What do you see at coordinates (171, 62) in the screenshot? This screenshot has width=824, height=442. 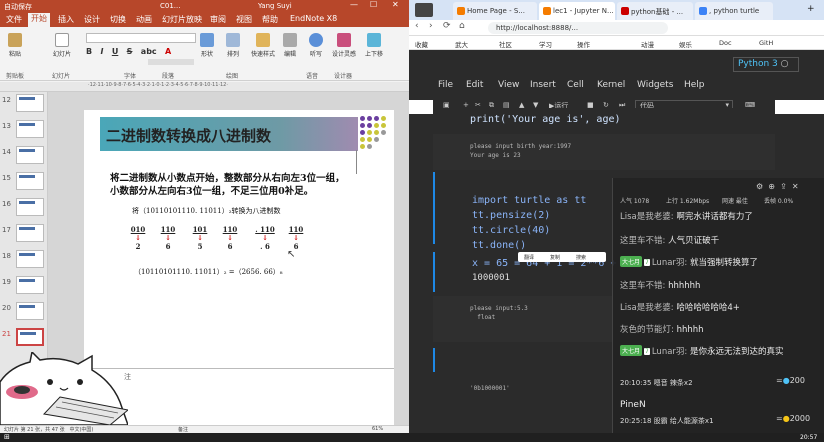 I see `paragraph-controls` at bounding box center [171, 62].